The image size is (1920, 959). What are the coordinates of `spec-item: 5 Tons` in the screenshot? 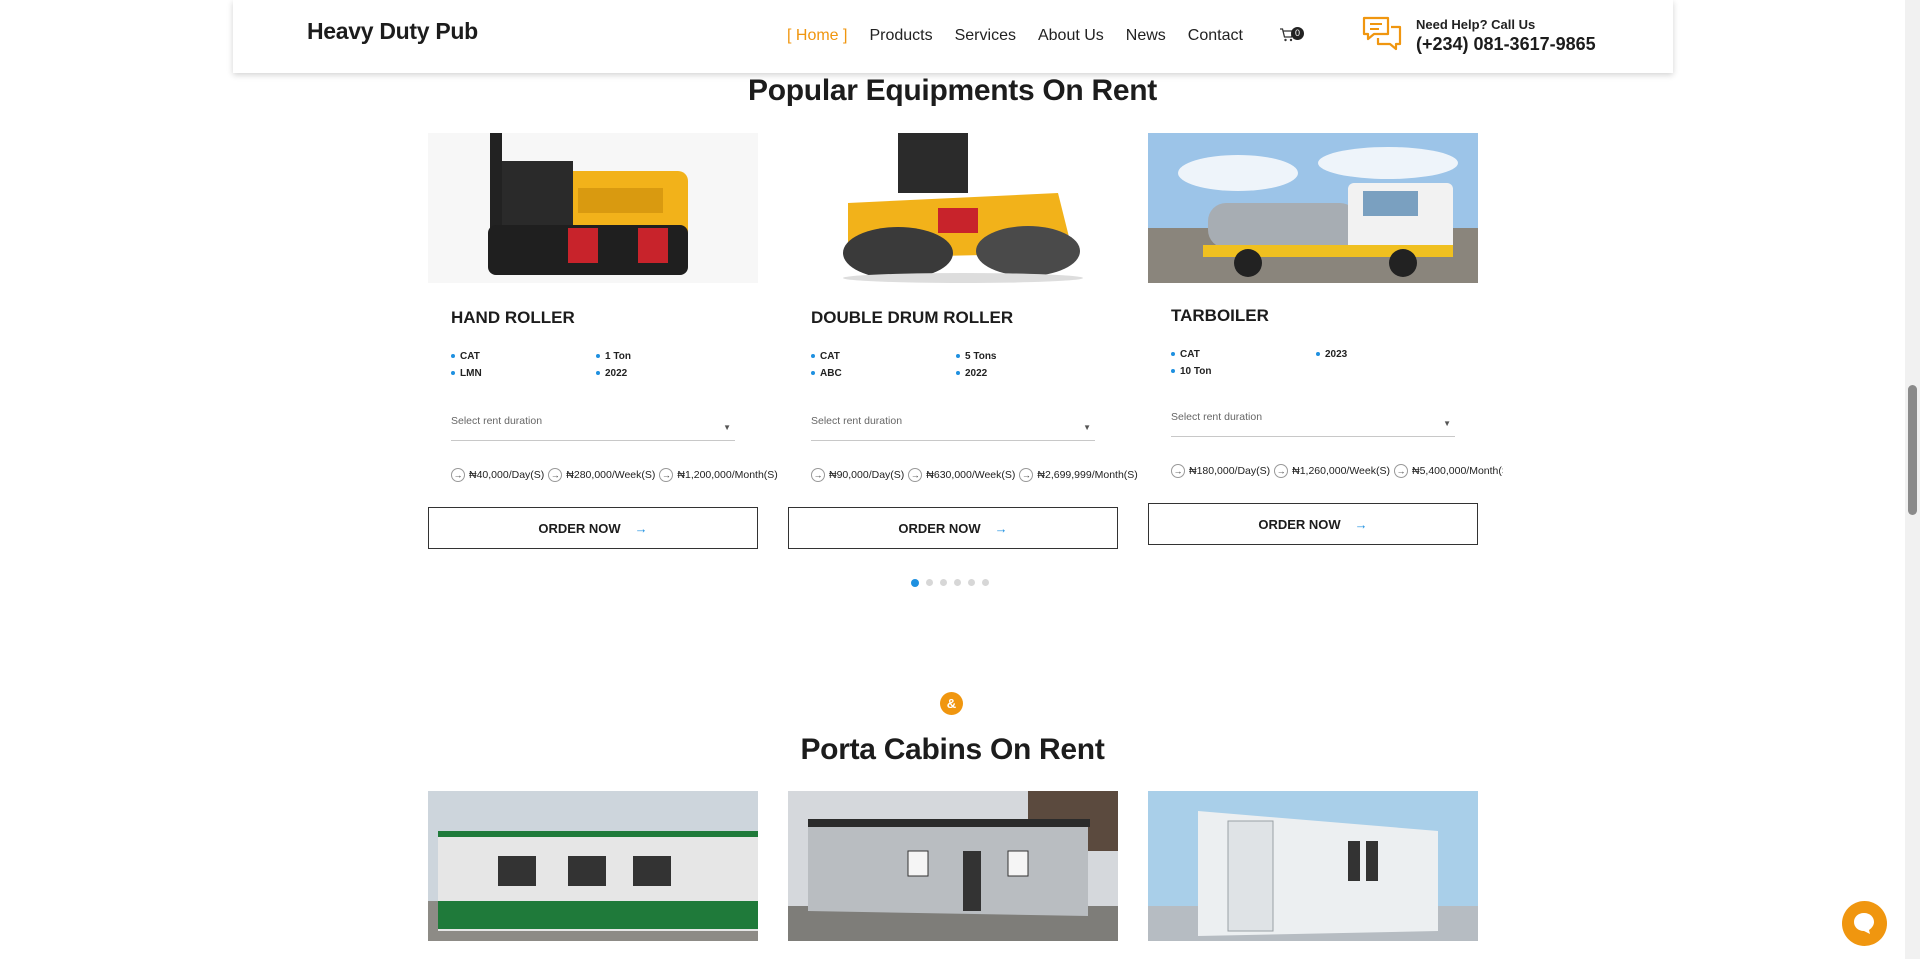 It's located at (1028, 356).